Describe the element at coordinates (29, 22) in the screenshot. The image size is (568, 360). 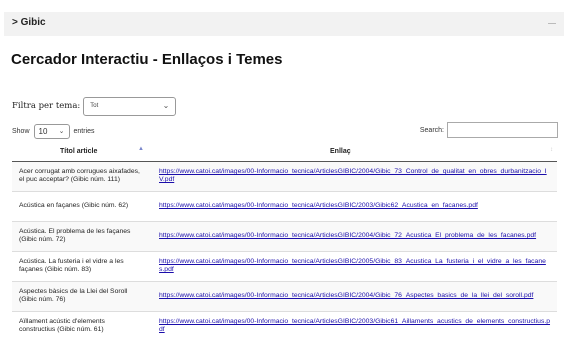
I see `breadcrumb: > Gibic` at that location.